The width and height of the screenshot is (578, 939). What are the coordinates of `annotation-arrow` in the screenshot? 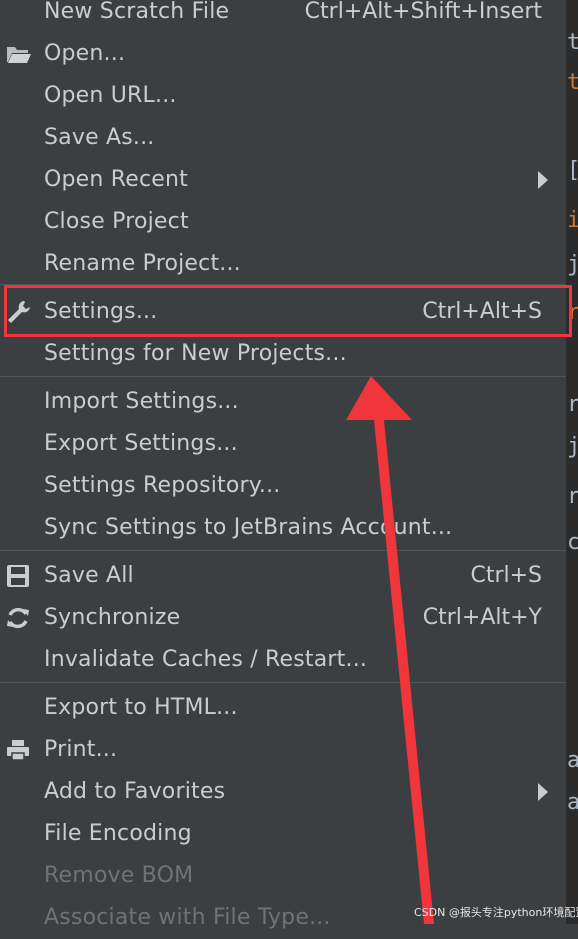 It's located at (390, 650).